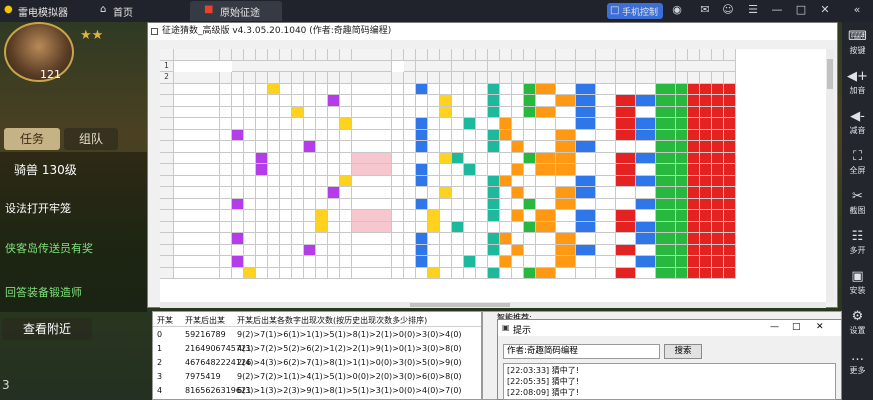  Describe the element at coordinates (32, 139) in the screenshot. I see `tab-task: 任务` at that location.